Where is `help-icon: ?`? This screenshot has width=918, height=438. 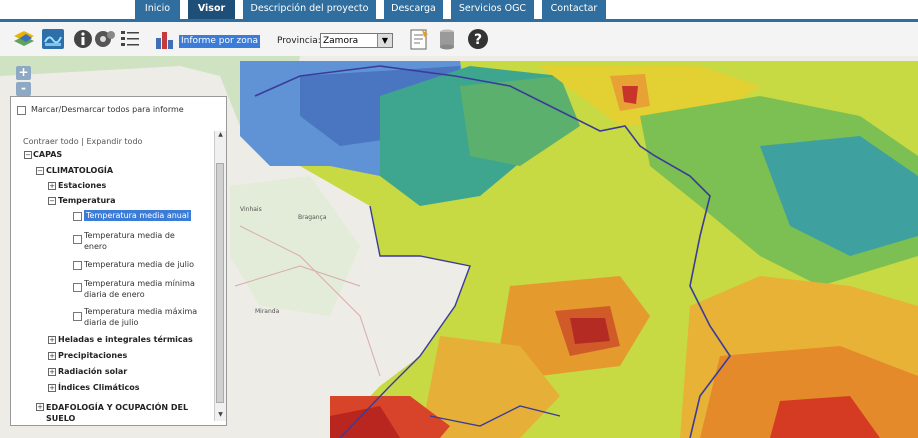
help-icon: ? is located at coordinates (478, 39).